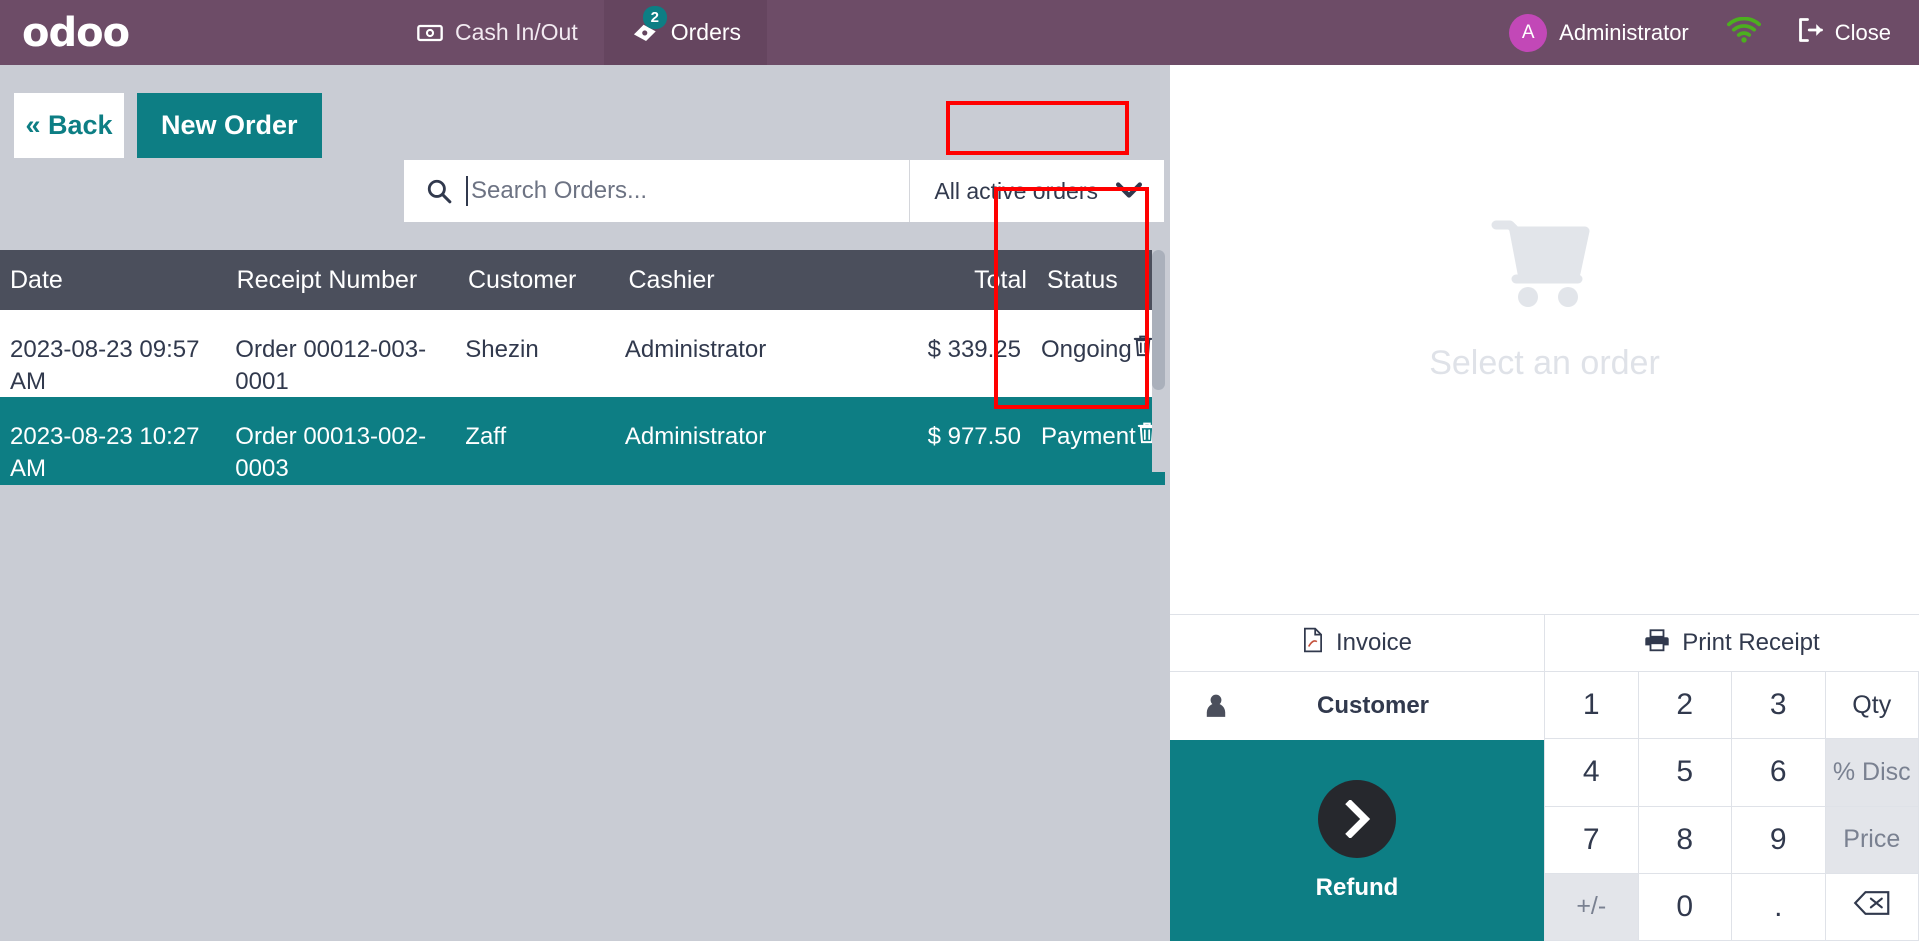 The height and width of the screenshot is (941, 1919). What do you see at coordinates (1357, 887) in the screenshot?
I see `refund-label: Refund` at bounding box center [1357, 887].